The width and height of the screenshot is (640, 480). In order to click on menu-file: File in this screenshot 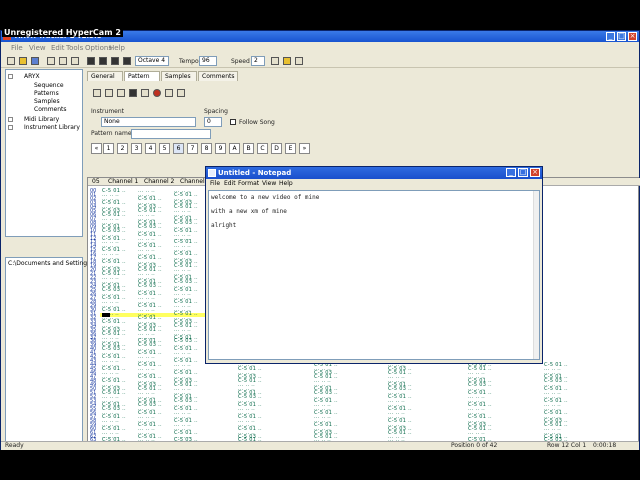, I will do `click(17, 48)`.